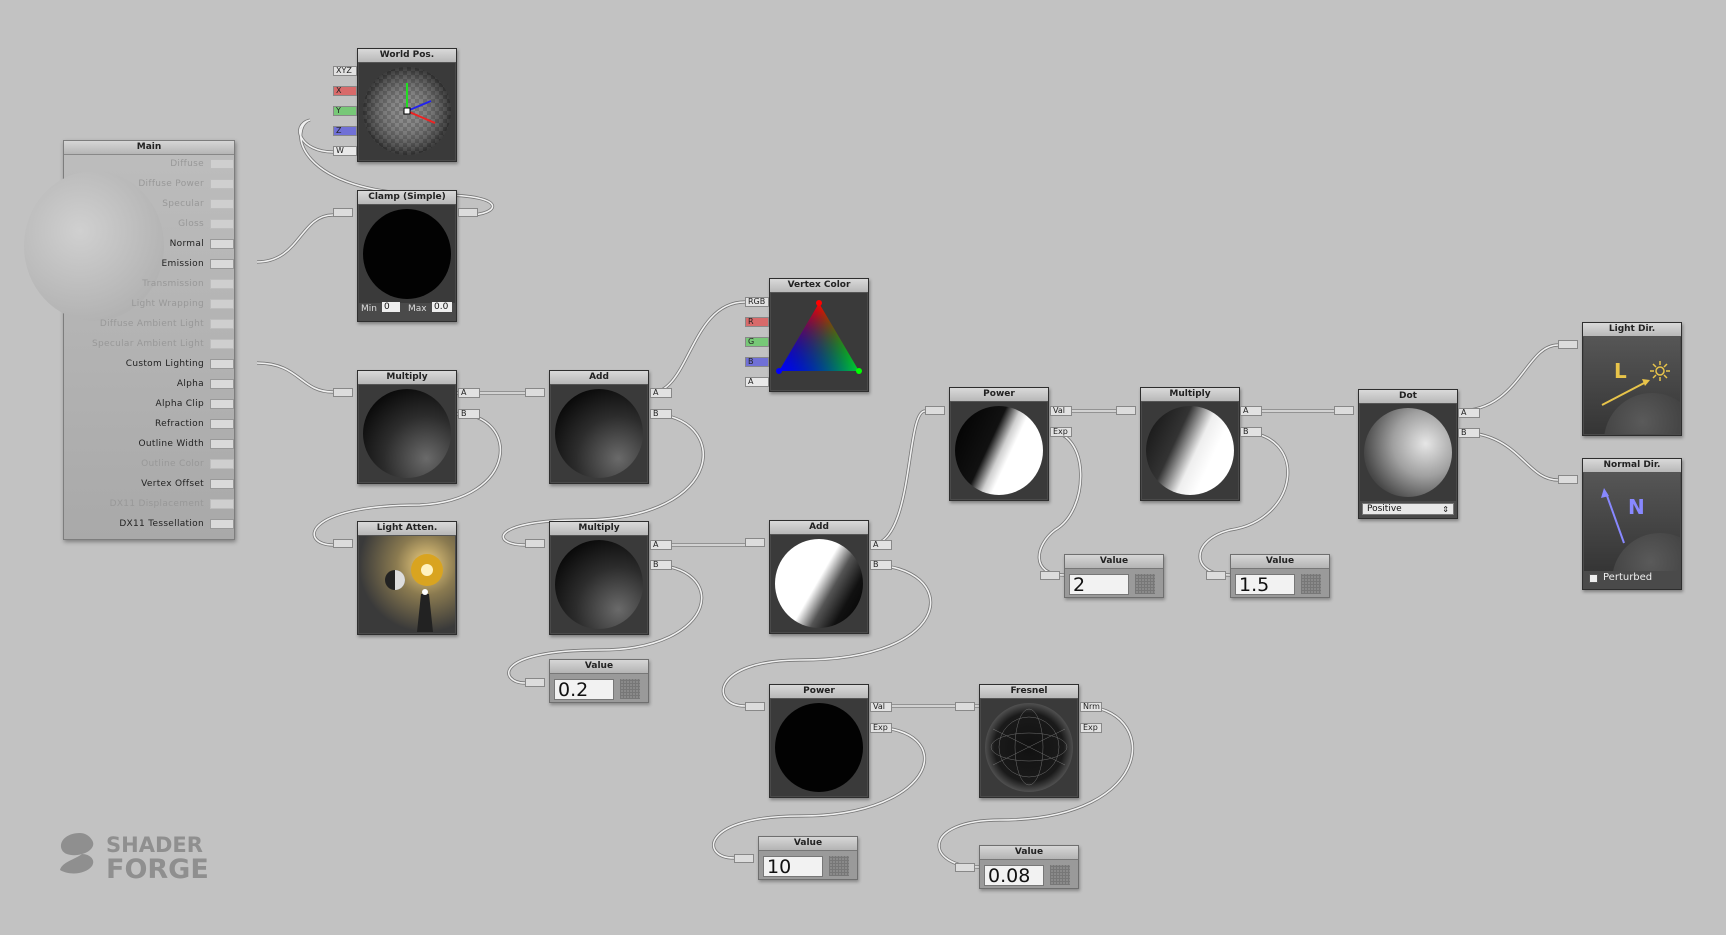 This screenshot has height=935, width=1726. I want to click on node-multiply-1: Multiply, so click(407, 427).